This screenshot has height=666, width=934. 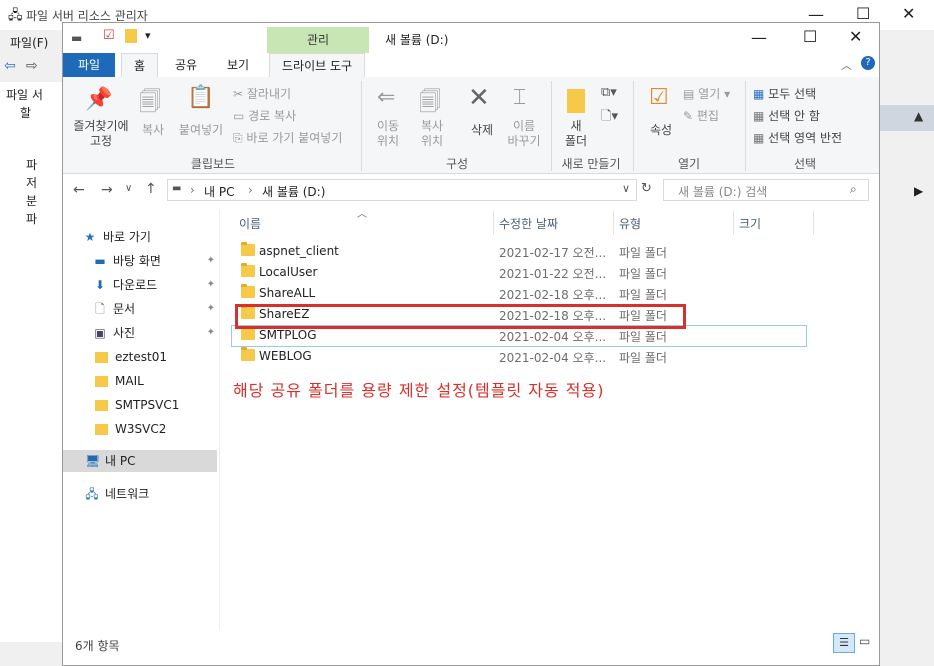 I want to click on refresh-icon: ↻, so click(x=646, y=188).